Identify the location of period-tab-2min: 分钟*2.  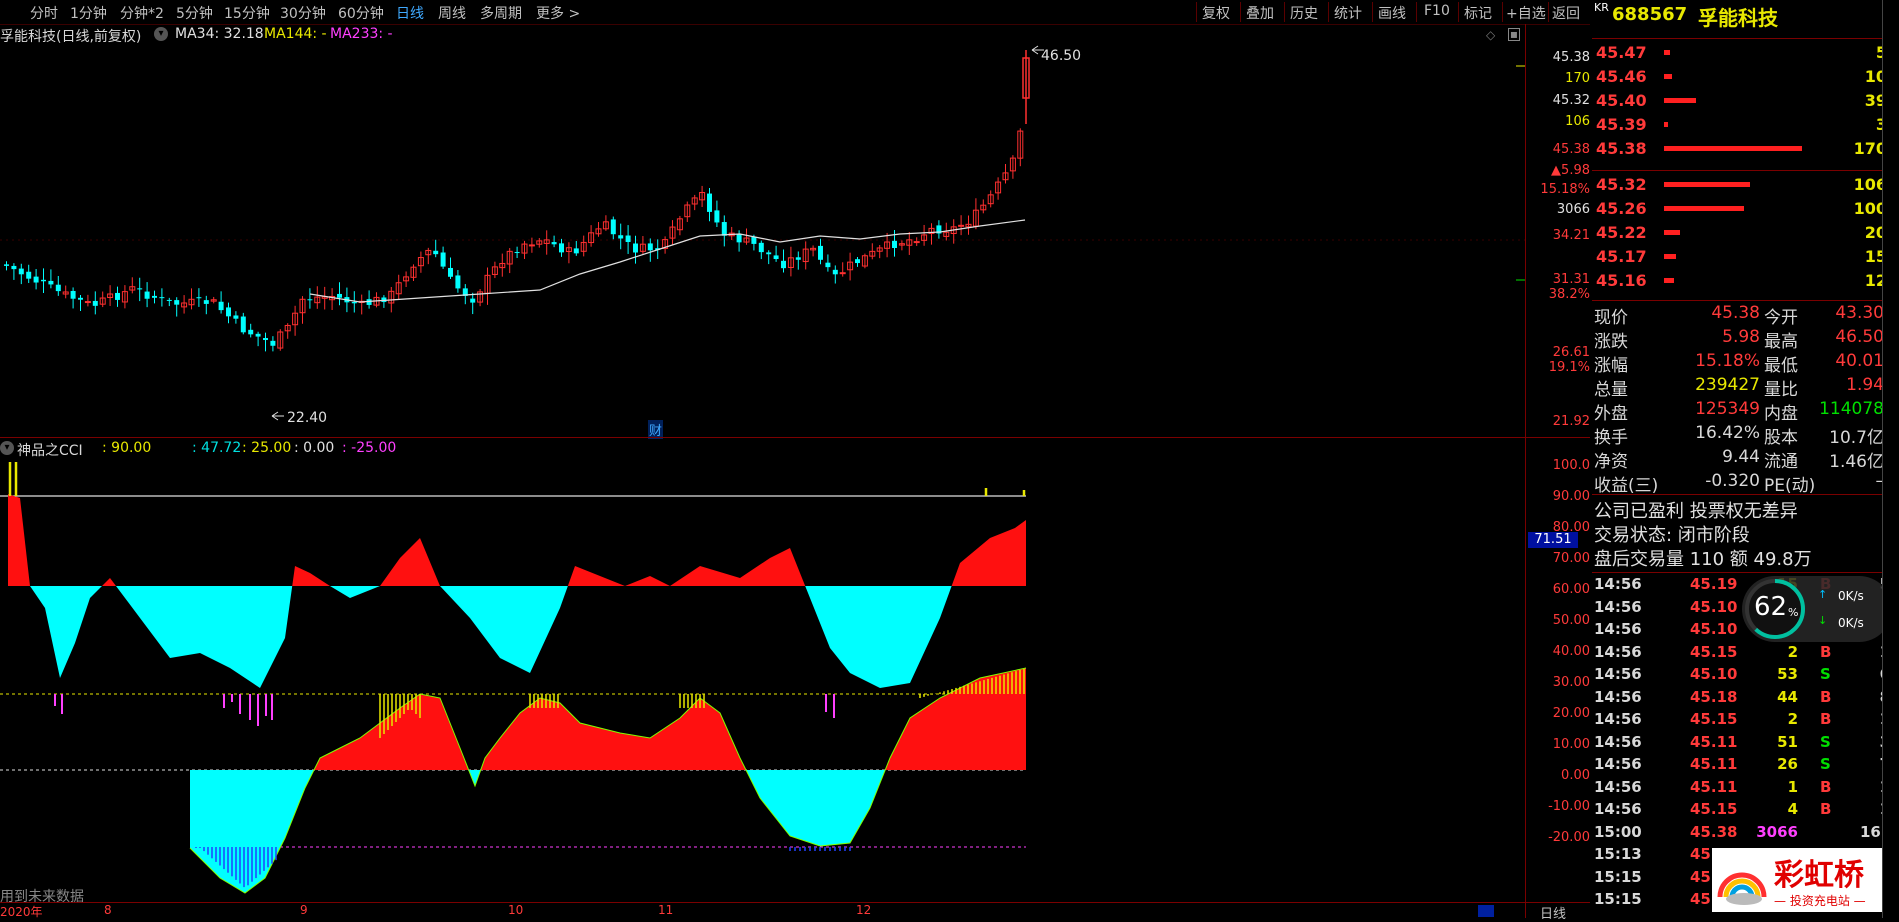
(142, 13).